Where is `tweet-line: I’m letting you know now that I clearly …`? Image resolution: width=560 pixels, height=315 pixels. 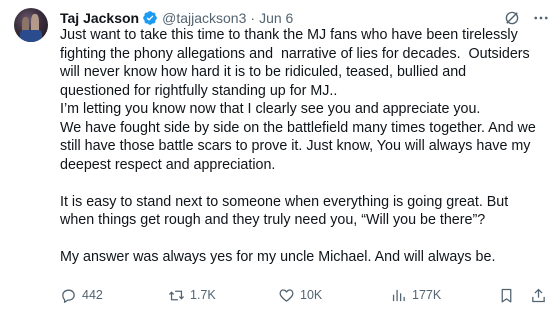
tweet-line: I’m letting you know now that I clearly … is located at coordinates (270, 109).